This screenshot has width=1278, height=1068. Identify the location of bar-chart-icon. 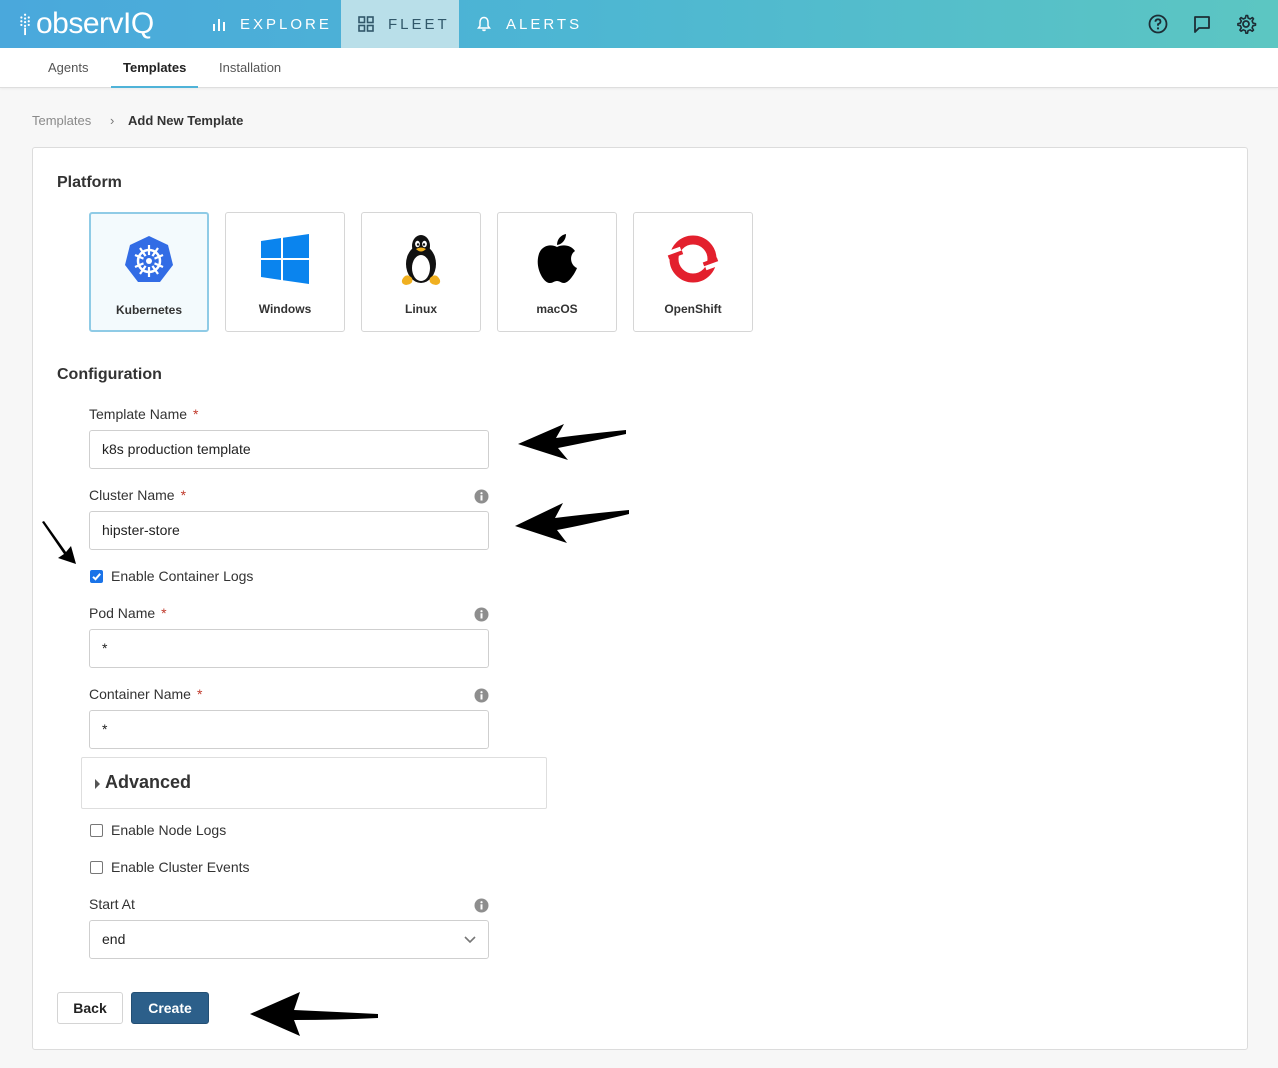
(219, 25).